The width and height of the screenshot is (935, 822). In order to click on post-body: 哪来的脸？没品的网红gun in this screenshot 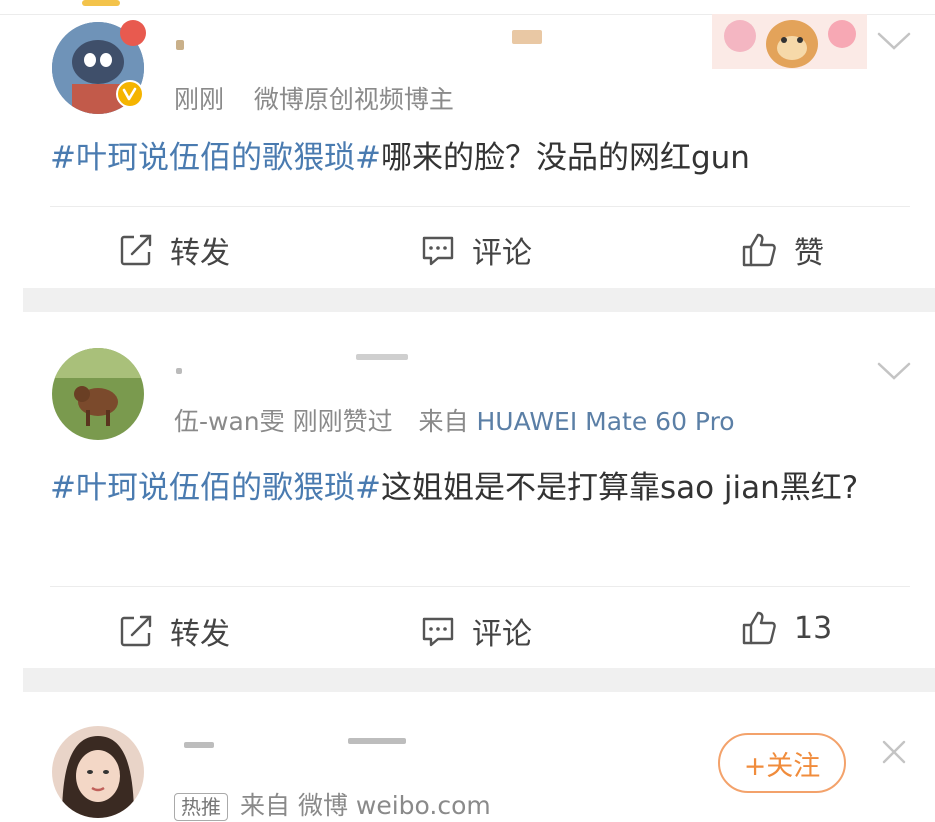, I will do `click(565, 158)`.